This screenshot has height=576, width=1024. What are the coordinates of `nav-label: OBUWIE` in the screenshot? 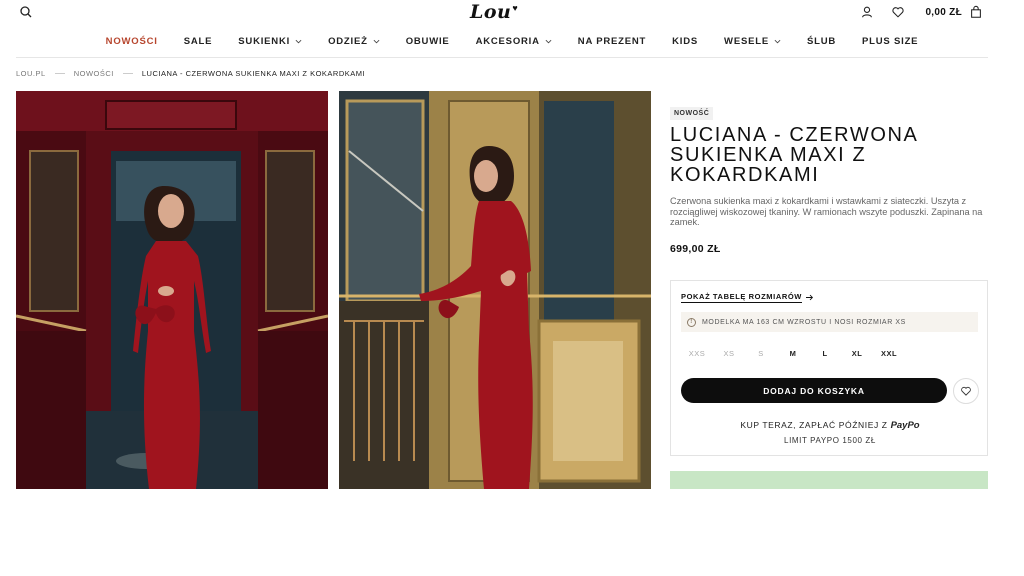 It's located at (427, 41).